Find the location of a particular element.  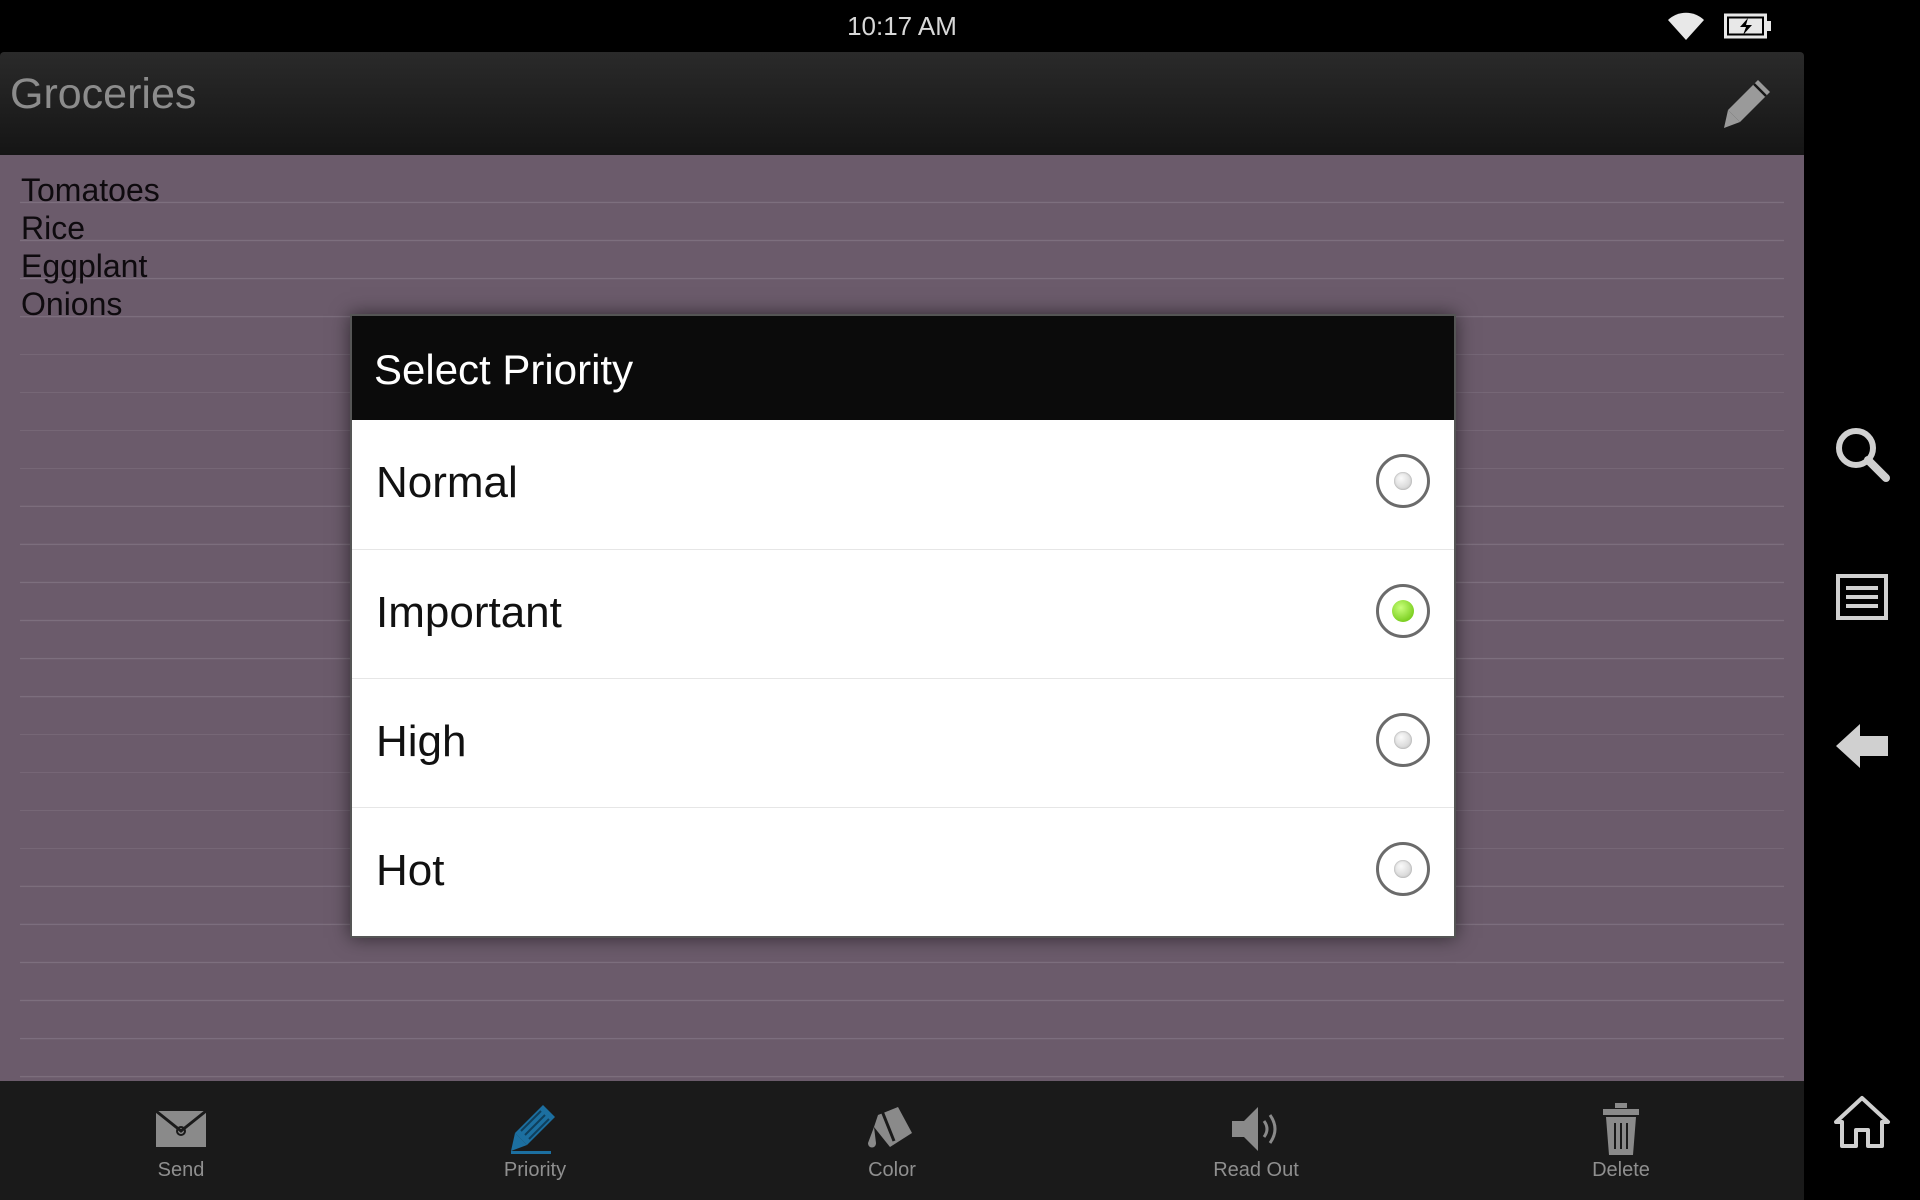

menu-icon is located at coordinates (1862, 600).